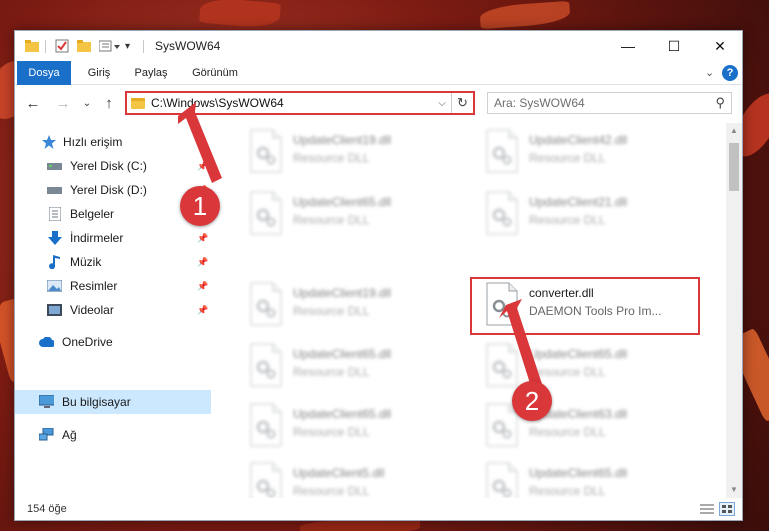 This screenshot has width=769, height=531. I want to click on file-item: UpdateClient42.dll Resource DLL, so click(587, 153).